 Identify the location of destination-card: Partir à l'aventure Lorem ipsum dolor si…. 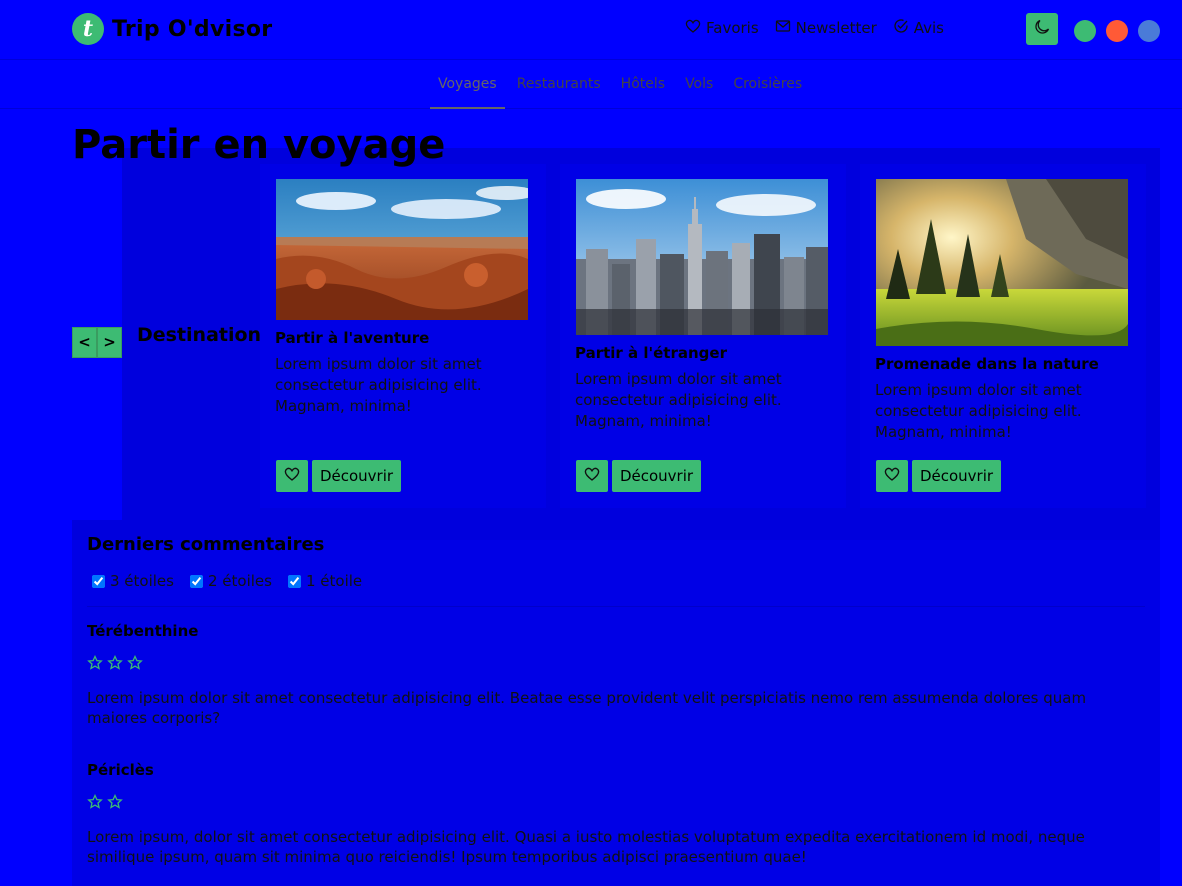
(403, 336).